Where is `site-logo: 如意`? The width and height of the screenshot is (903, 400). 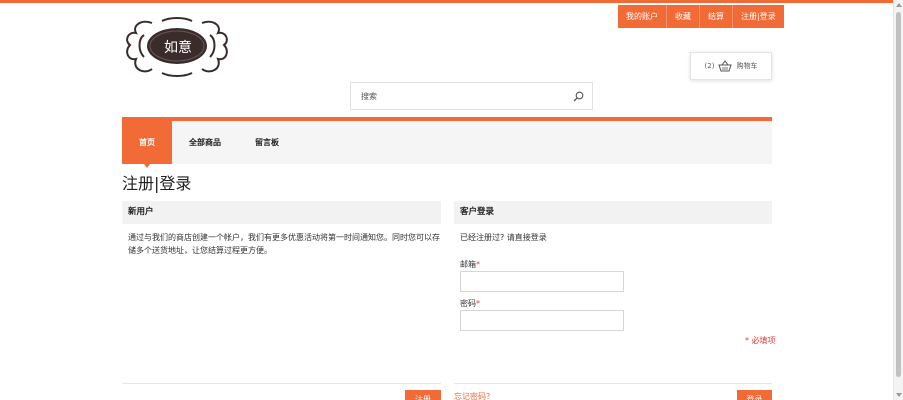
site-logo: 如意 is located at coordinates (177, 47).